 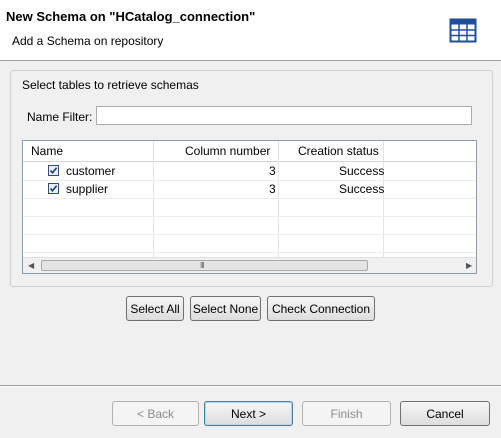 I want to click on name-filter-label: Name Filter:, so click(x=60, y=117).